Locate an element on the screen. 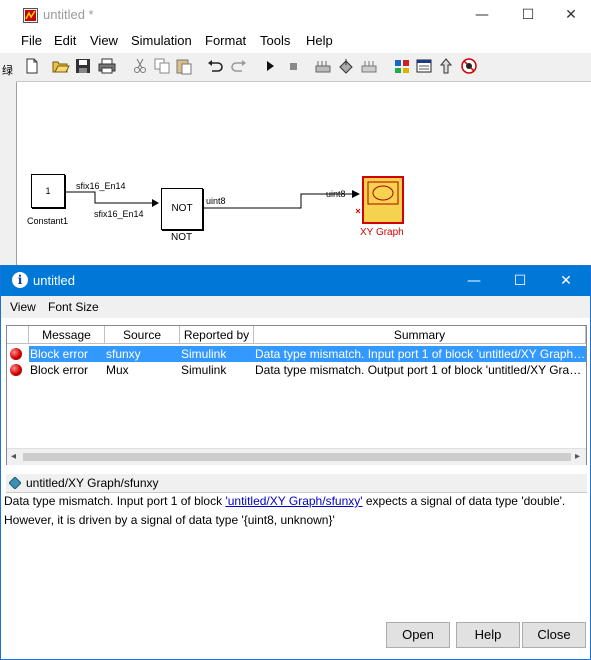 This screenshot has width=591, height=660. simulink-app-icon is located at coordinates (30, 15).